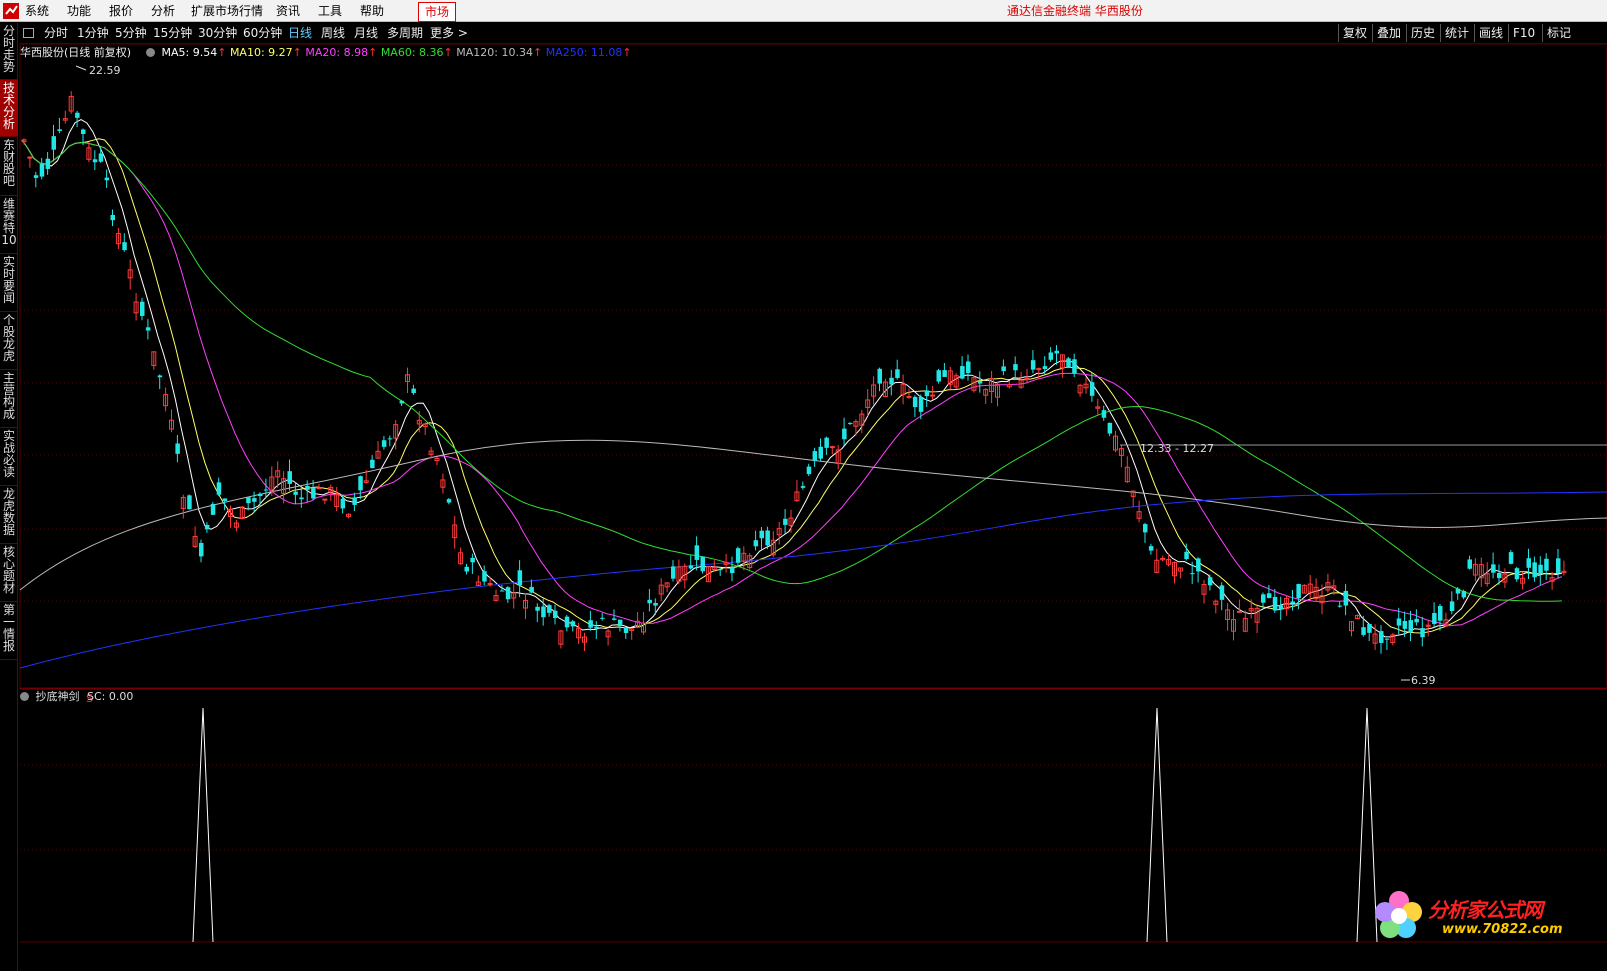 This screenshot has height=971, width=1607. Describe the element at coordinates (105, 70) in the screenshot. I see `high-price-label: 22.59` at that location.